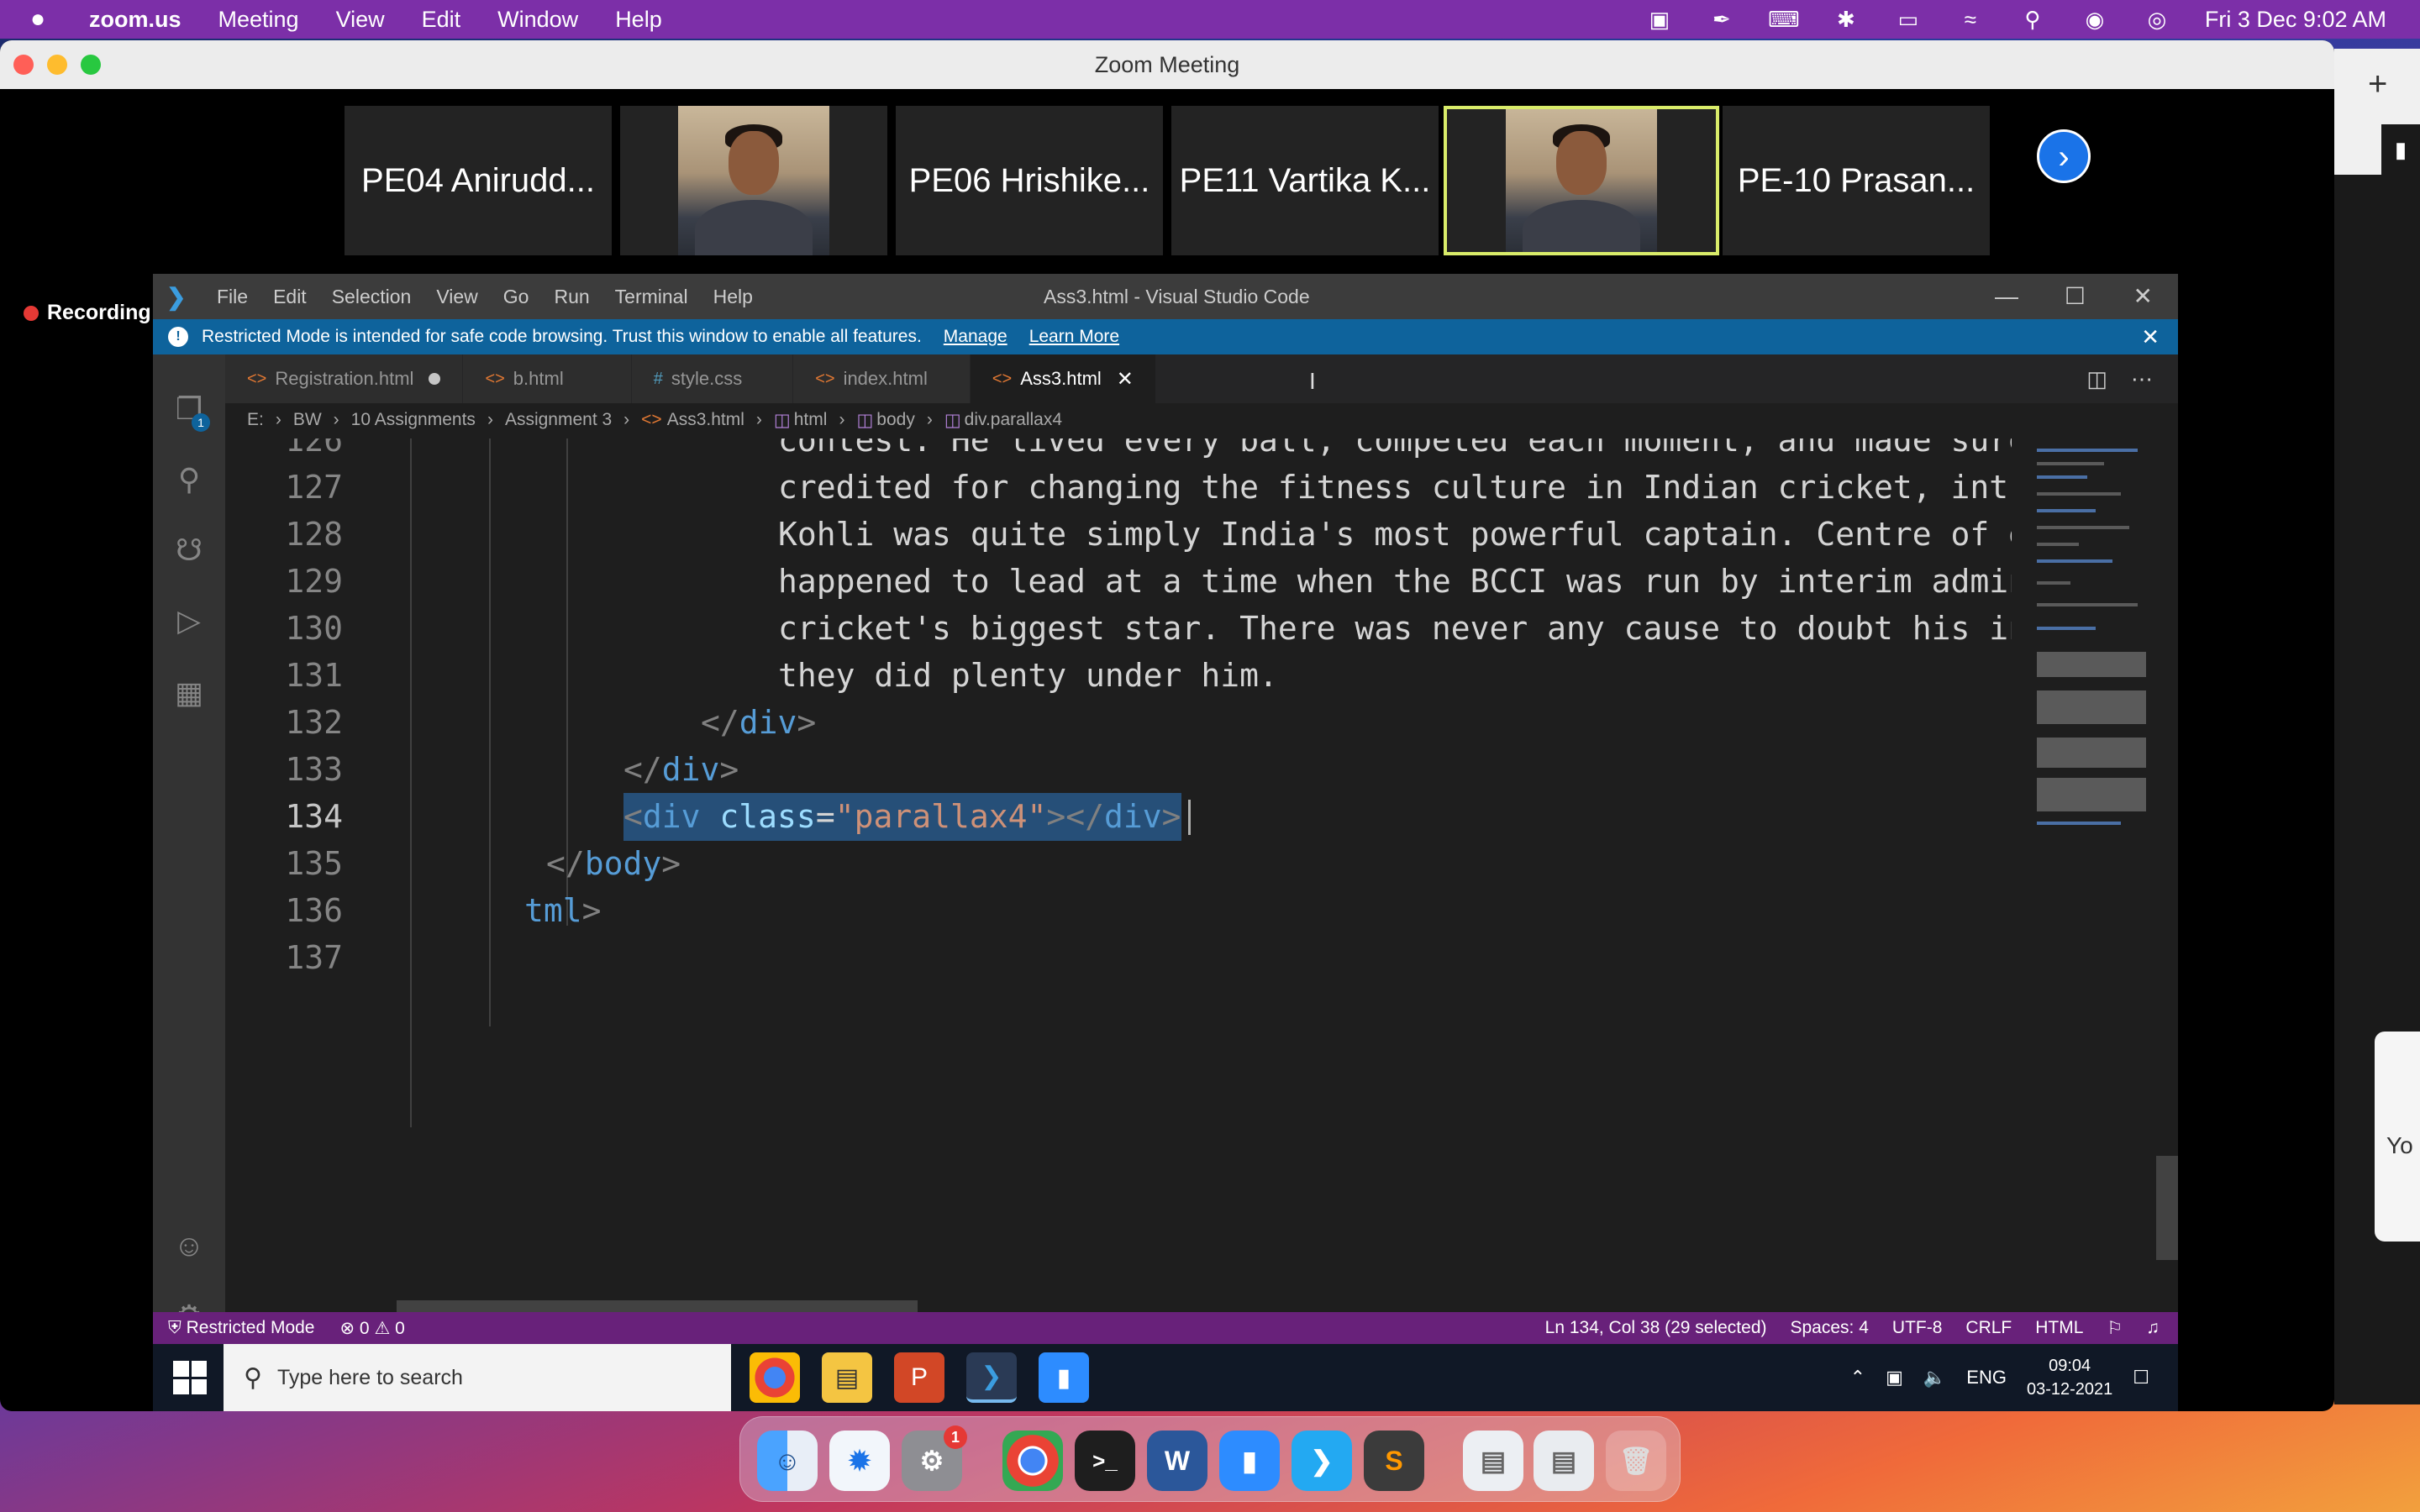 The width and height of the screenshot is (2420, 1512). Describe the element at coordinates (189, 693) in the screenshot. I see `extensions-icon: ▦` at that location.